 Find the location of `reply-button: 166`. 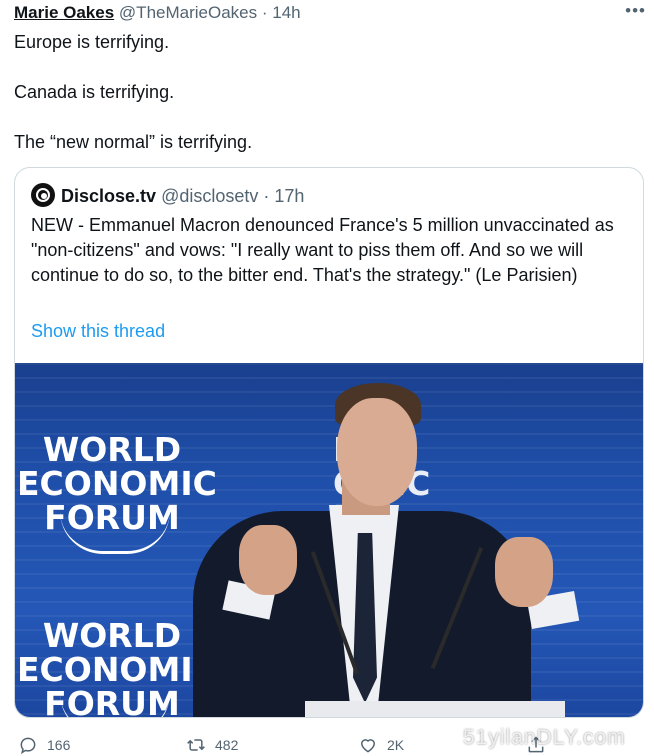

reply-button: 166 is located at coordinates (44, 745).